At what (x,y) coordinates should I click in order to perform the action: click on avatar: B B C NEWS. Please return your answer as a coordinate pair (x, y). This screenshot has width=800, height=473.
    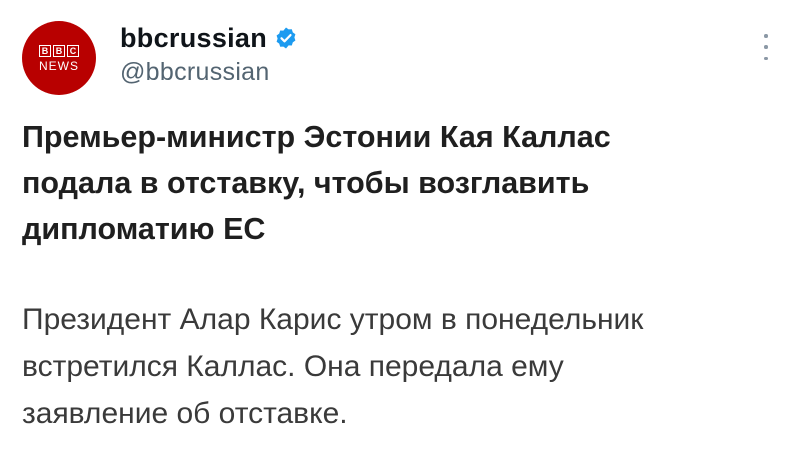
    Looking at the image, I should click on (59, 58).